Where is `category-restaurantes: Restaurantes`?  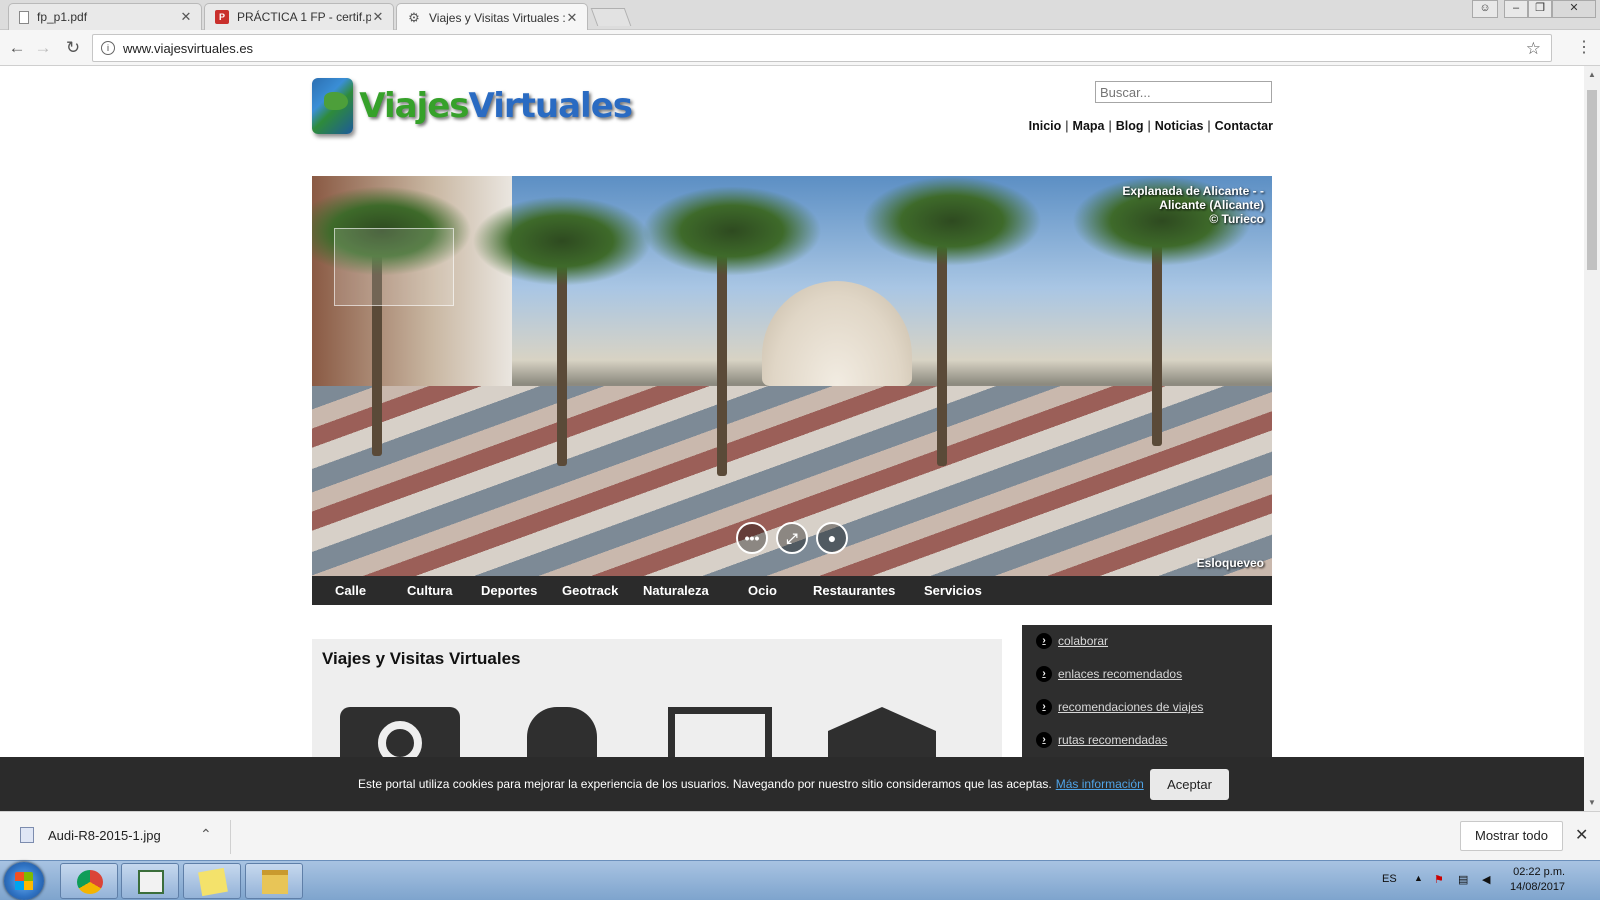
category-restaurantes: Restaurantes is located at coordinates (854, 590).